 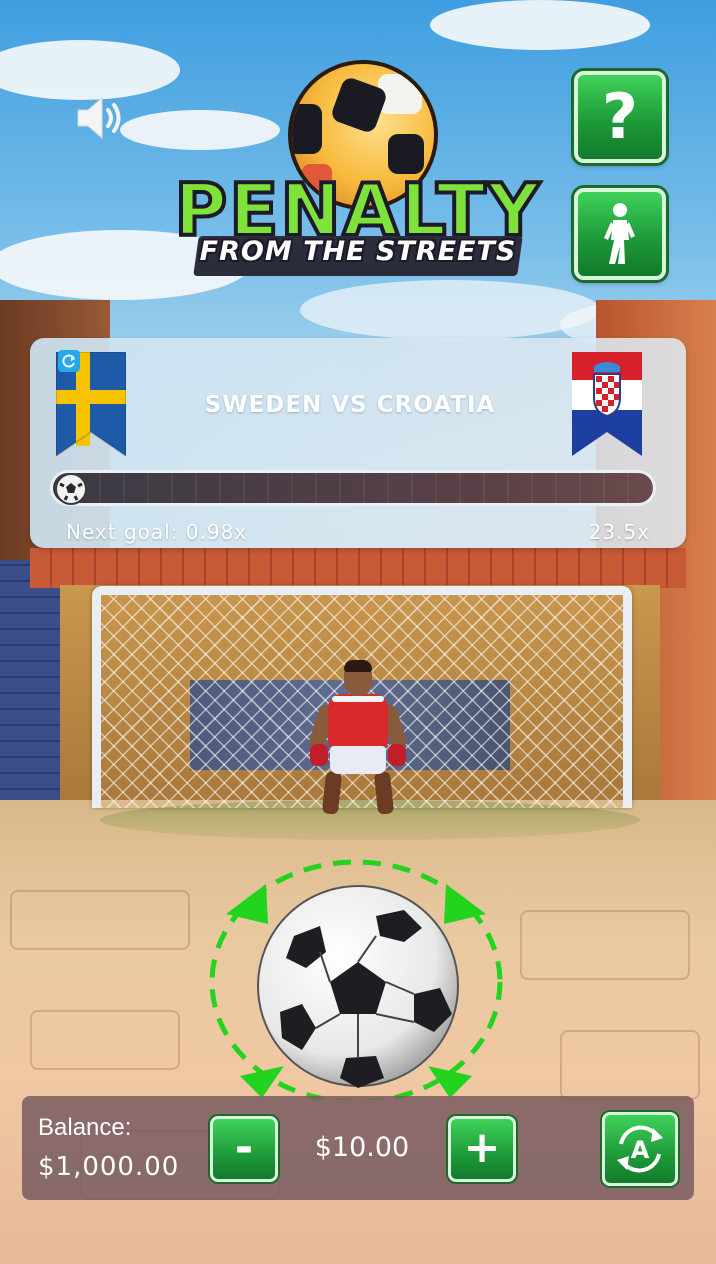 I want to click on svg-text: A, so click(x=640, y=1150).